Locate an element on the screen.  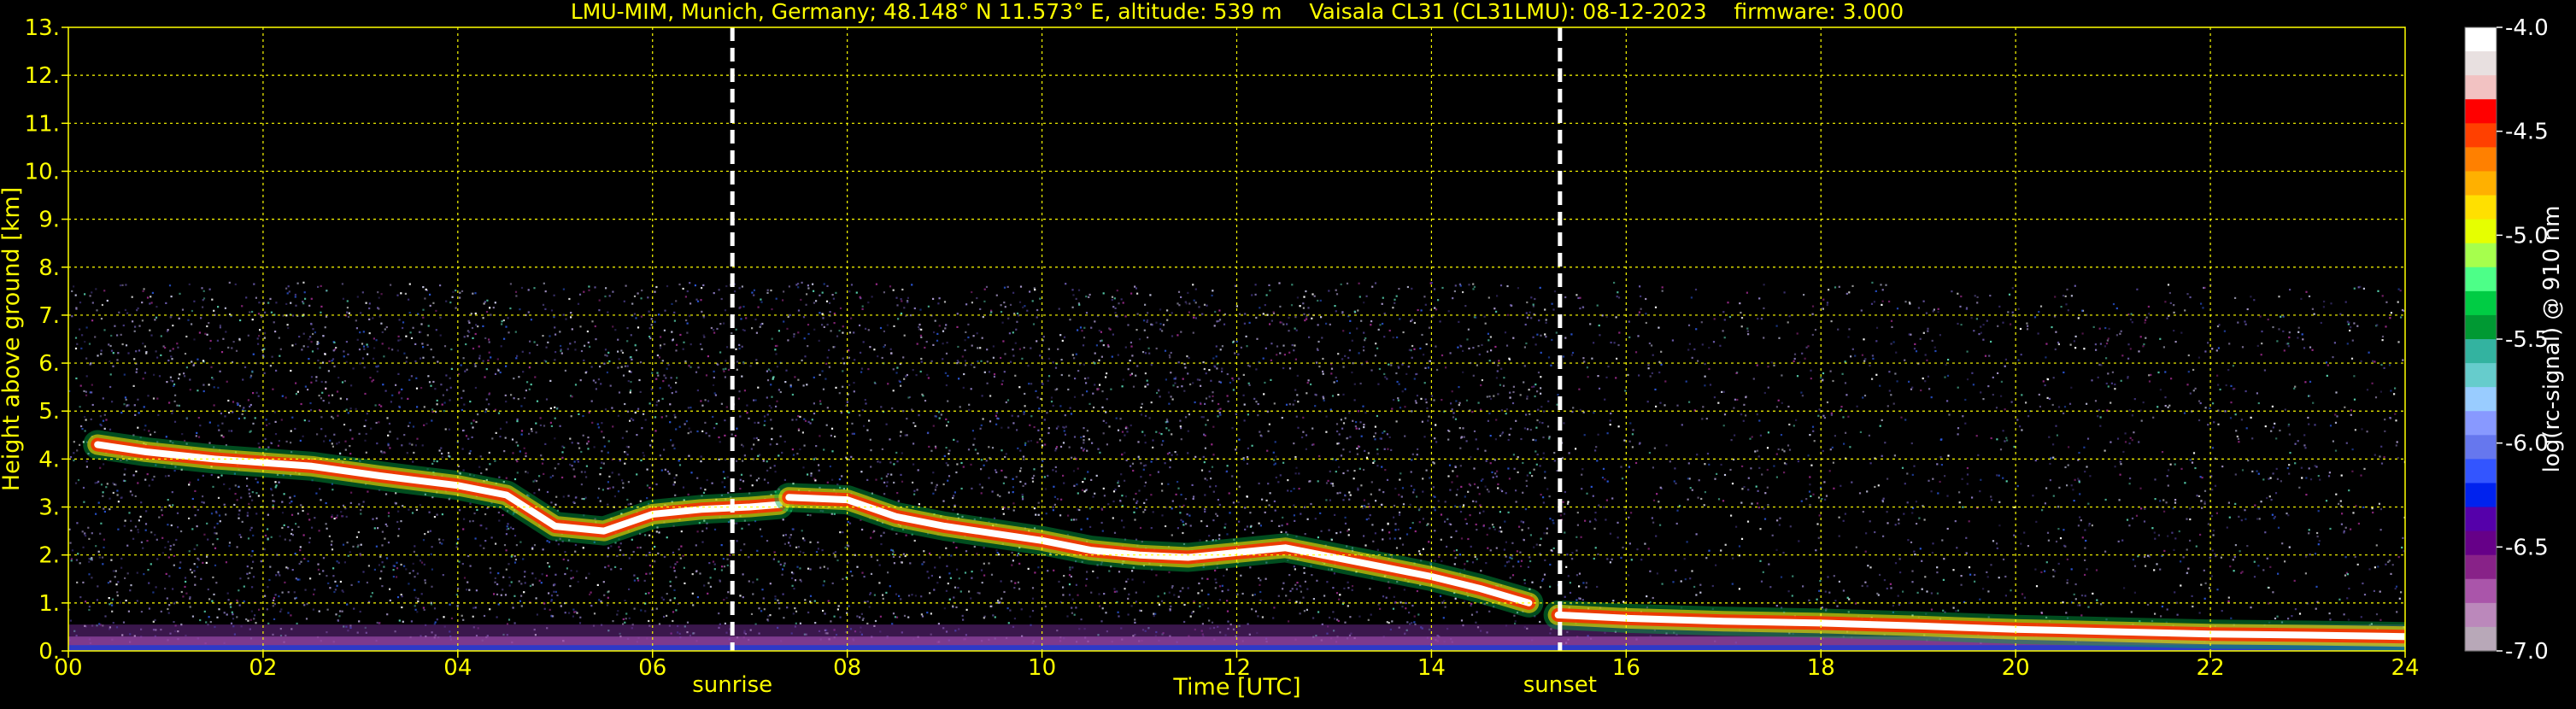
sunrise-label: sunrise is located at coordinates (732, 685).